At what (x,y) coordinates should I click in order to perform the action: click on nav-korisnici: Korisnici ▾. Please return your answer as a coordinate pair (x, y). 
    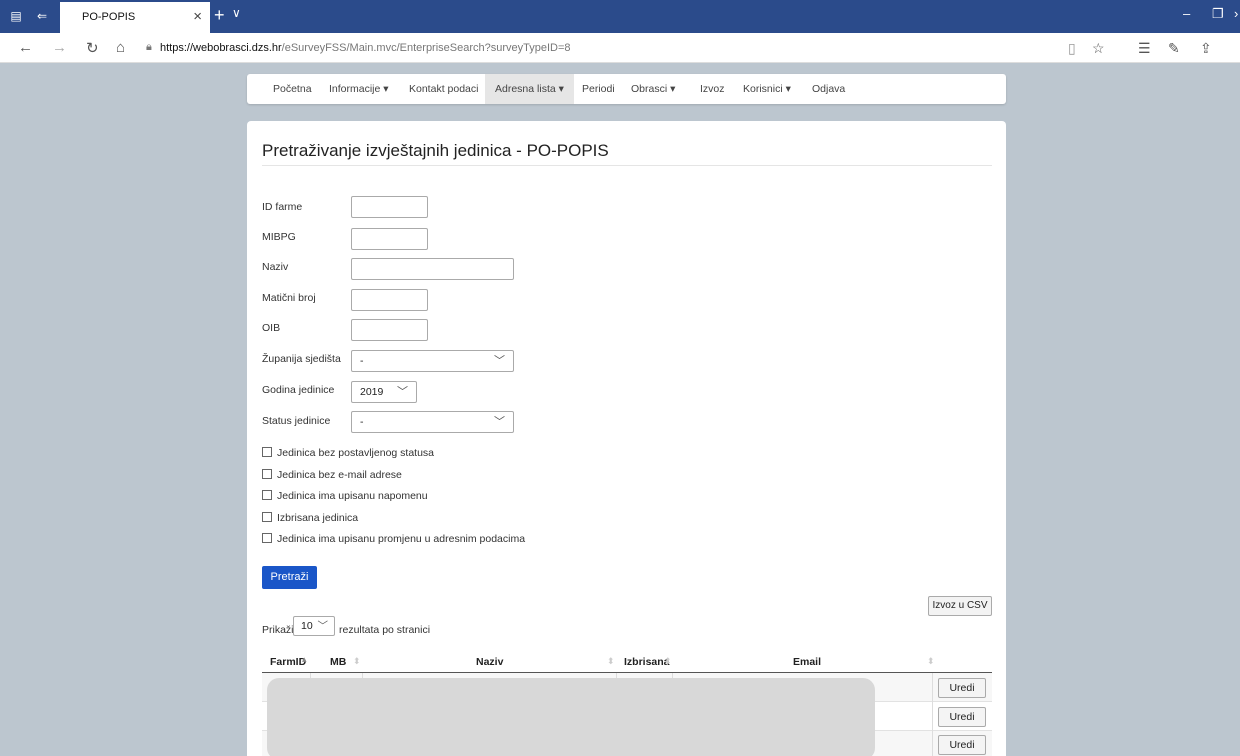
    Looking at the image, I should click on (767, 89).